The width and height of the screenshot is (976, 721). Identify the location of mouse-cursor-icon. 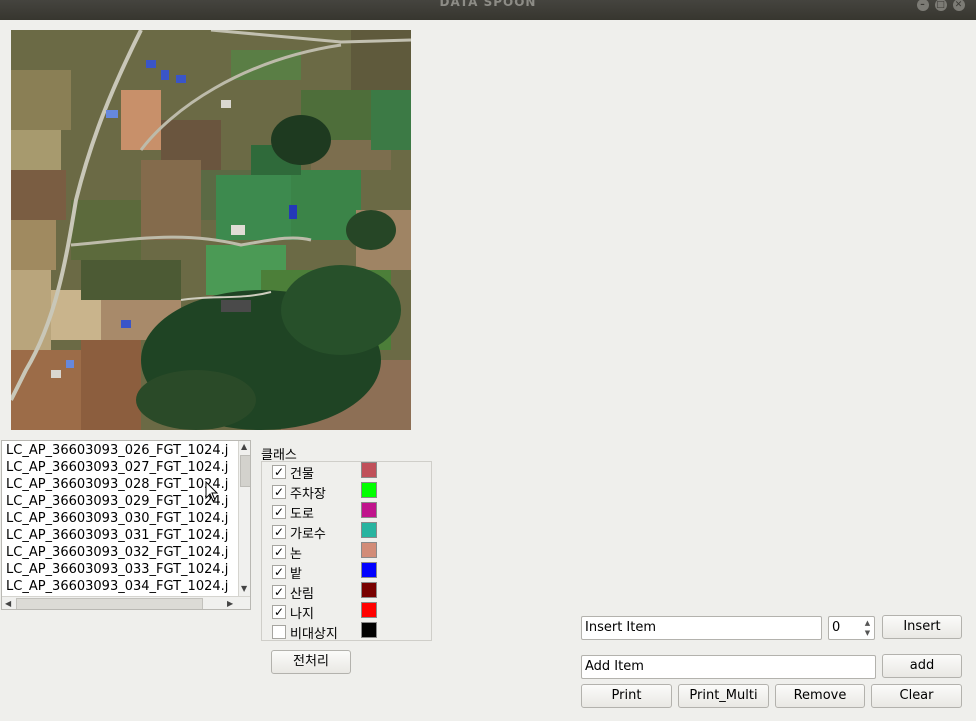
(212, 491).